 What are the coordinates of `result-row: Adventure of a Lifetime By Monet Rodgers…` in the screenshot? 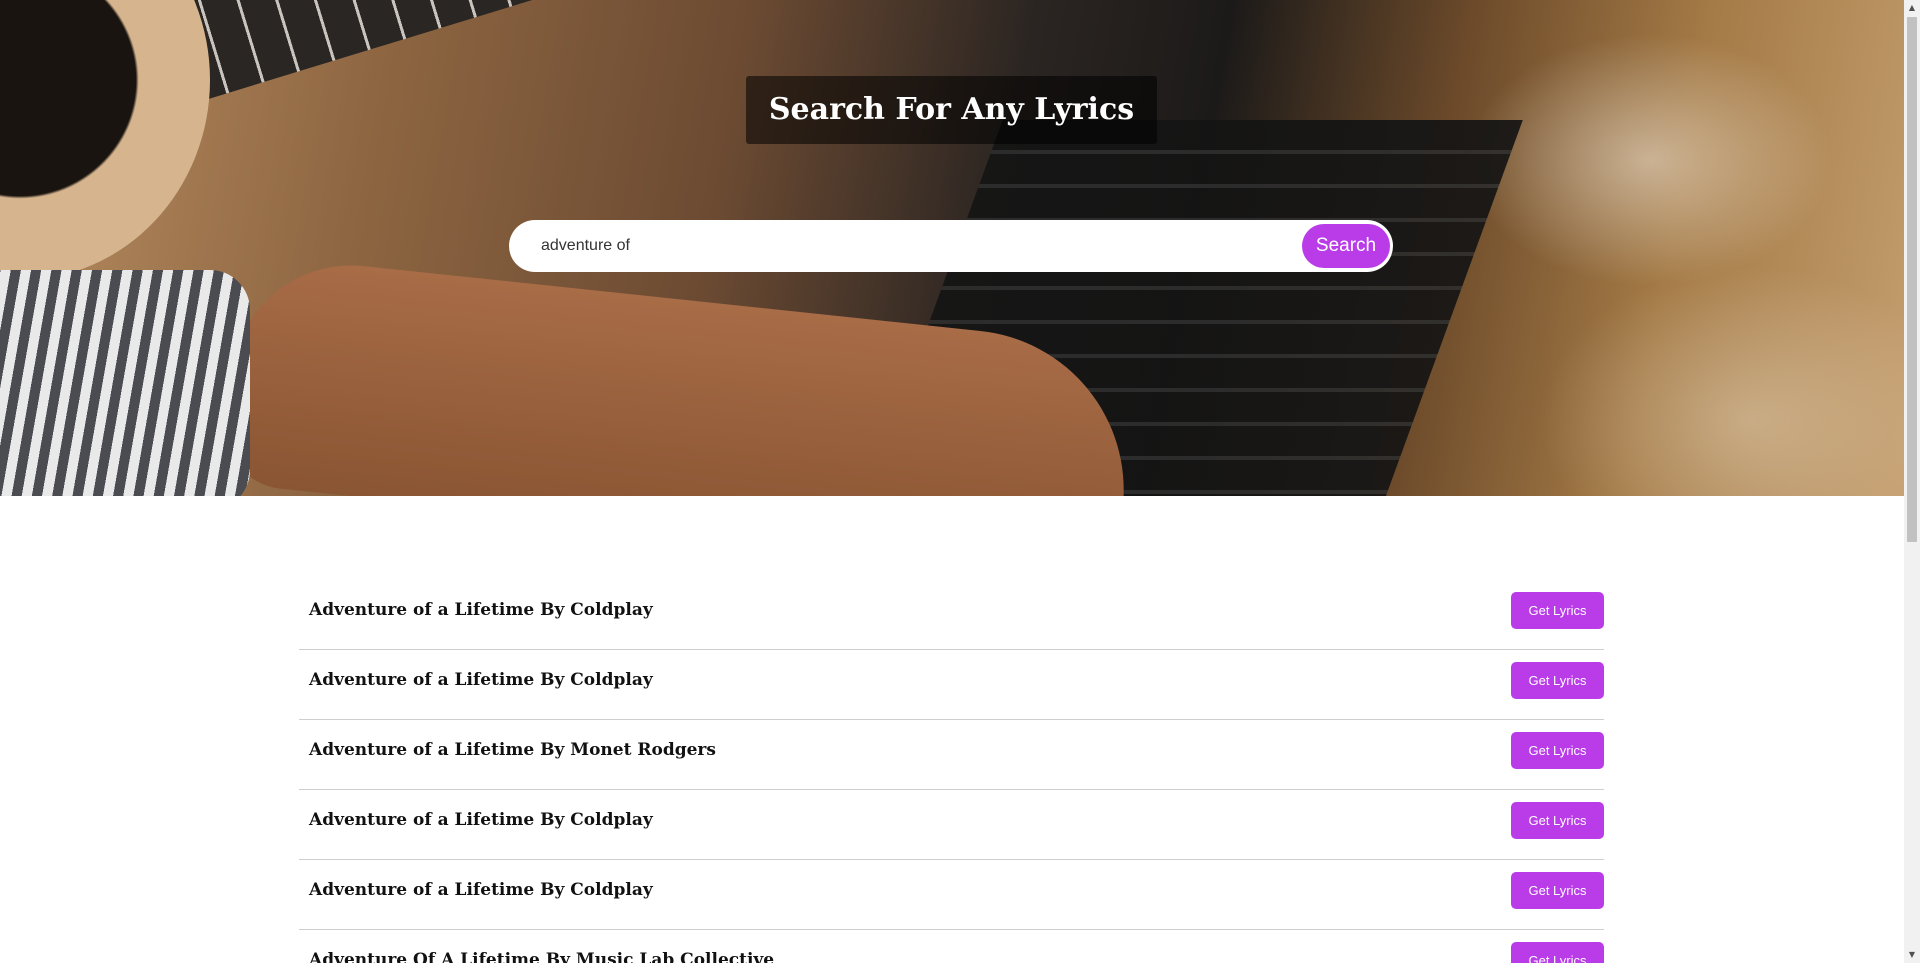 It's located at (951, 755).